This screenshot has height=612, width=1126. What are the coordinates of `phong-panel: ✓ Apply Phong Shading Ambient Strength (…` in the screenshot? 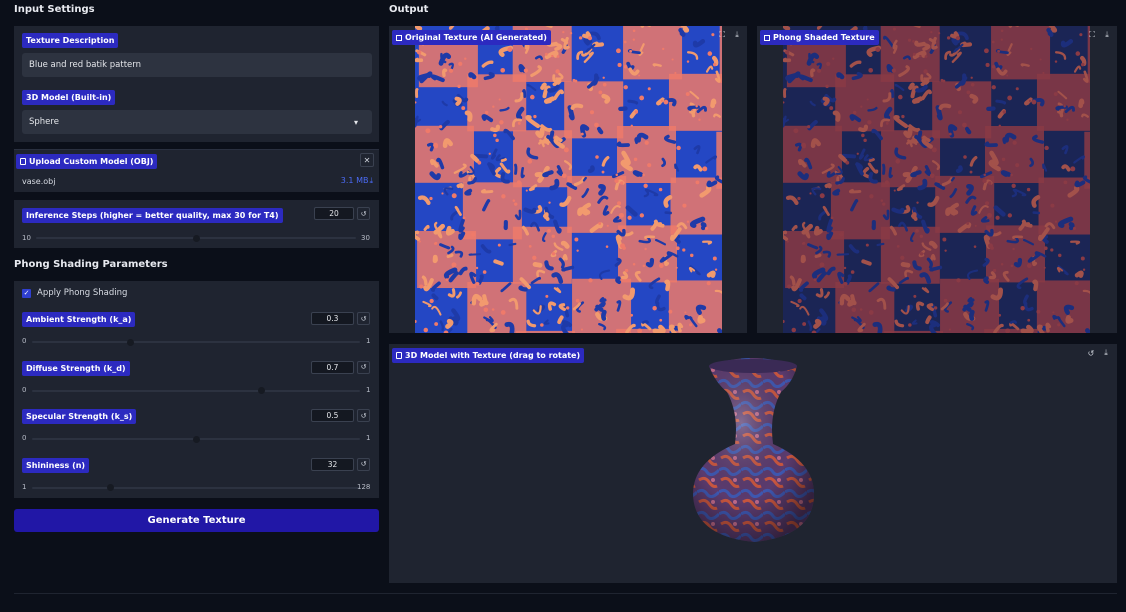 It's located at (196, 389).